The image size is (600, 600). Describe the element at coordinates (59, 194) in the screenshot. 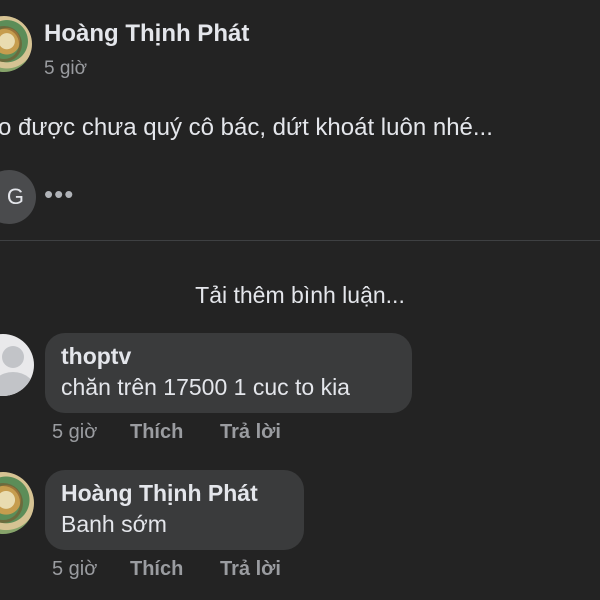

I see `more-options-icon: •••` at that location.